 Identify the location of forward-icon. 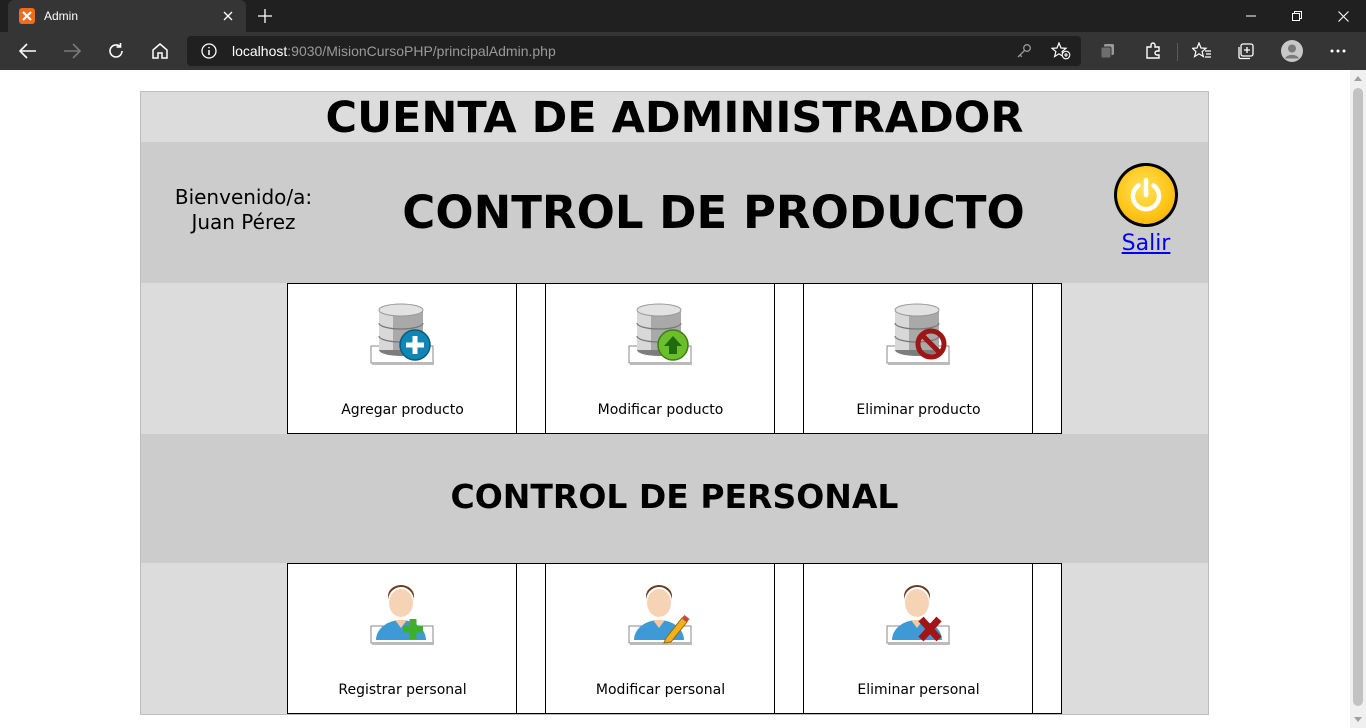
(72, 51).